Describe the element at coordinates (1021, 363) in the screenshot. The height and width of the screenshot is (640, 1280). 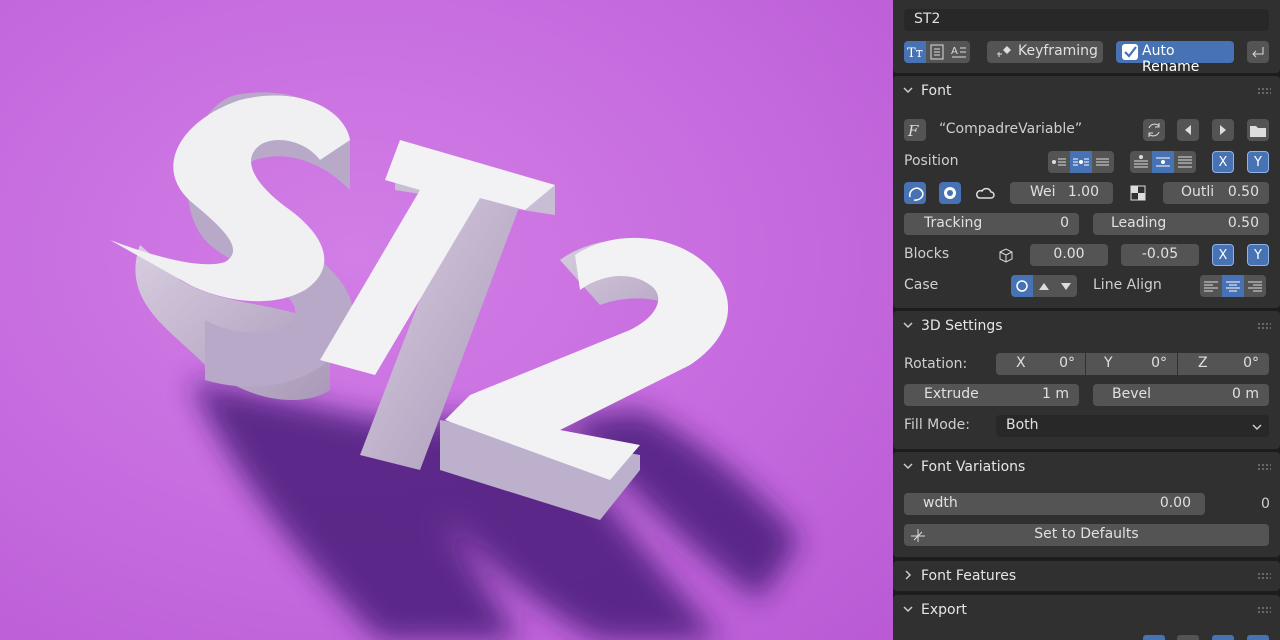
I see `rotation-x-label: X` at that location.